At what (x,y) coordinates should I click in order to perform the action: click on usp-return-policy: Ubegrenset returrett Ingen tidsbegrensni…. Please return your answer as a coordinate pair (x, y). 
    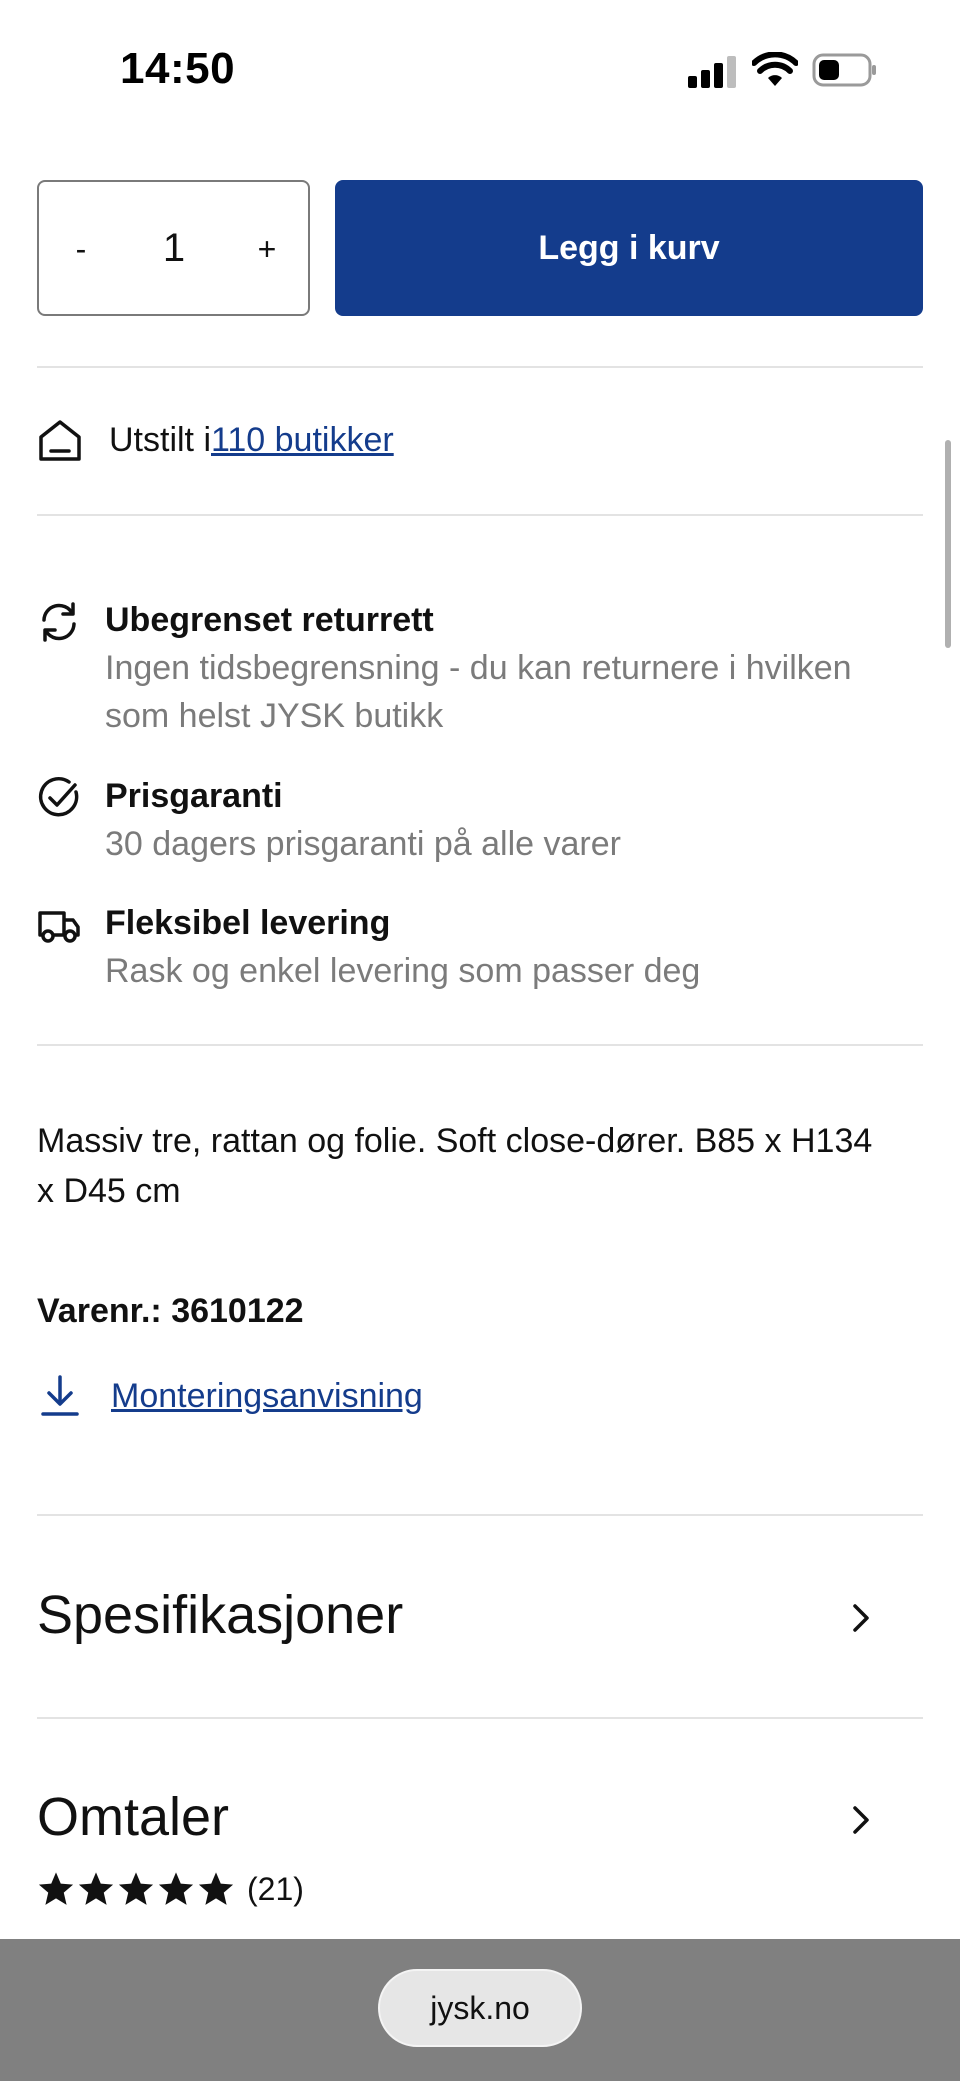
    Looking at the image, I should click on (480, 666).